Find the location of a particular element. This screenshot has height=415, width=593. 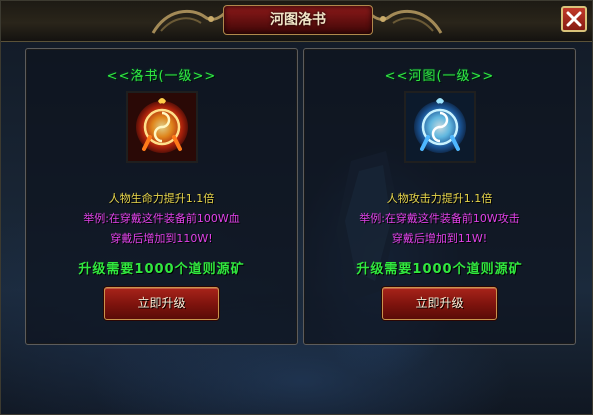

upgrade-button-hetu: 立即升级 is located at coordinates (439, 303).